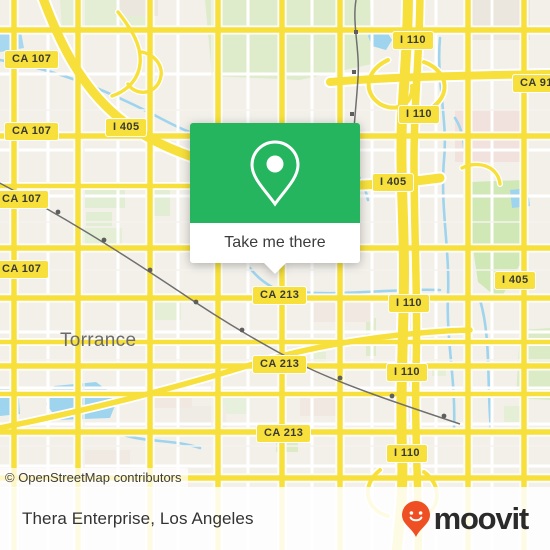 Image resolution: width=550 pixels, height=550 pixels. What do you see at coordinates (481, 518) in the screenshot?
I see `moovit-wordmark: moovit` at bounding box center [481, 518].